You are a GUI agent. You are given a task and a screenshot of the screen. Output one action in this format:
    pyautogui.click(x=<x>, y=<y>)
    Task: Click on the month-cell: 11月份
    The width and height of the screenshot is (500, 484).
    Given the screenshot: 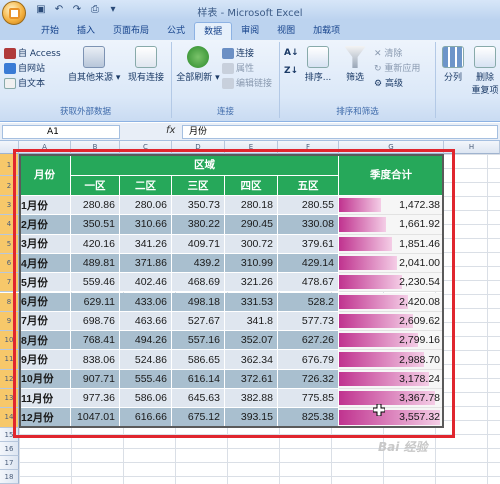 What is the action you would take?
    pyautogui.click(x=45, y=399)
    